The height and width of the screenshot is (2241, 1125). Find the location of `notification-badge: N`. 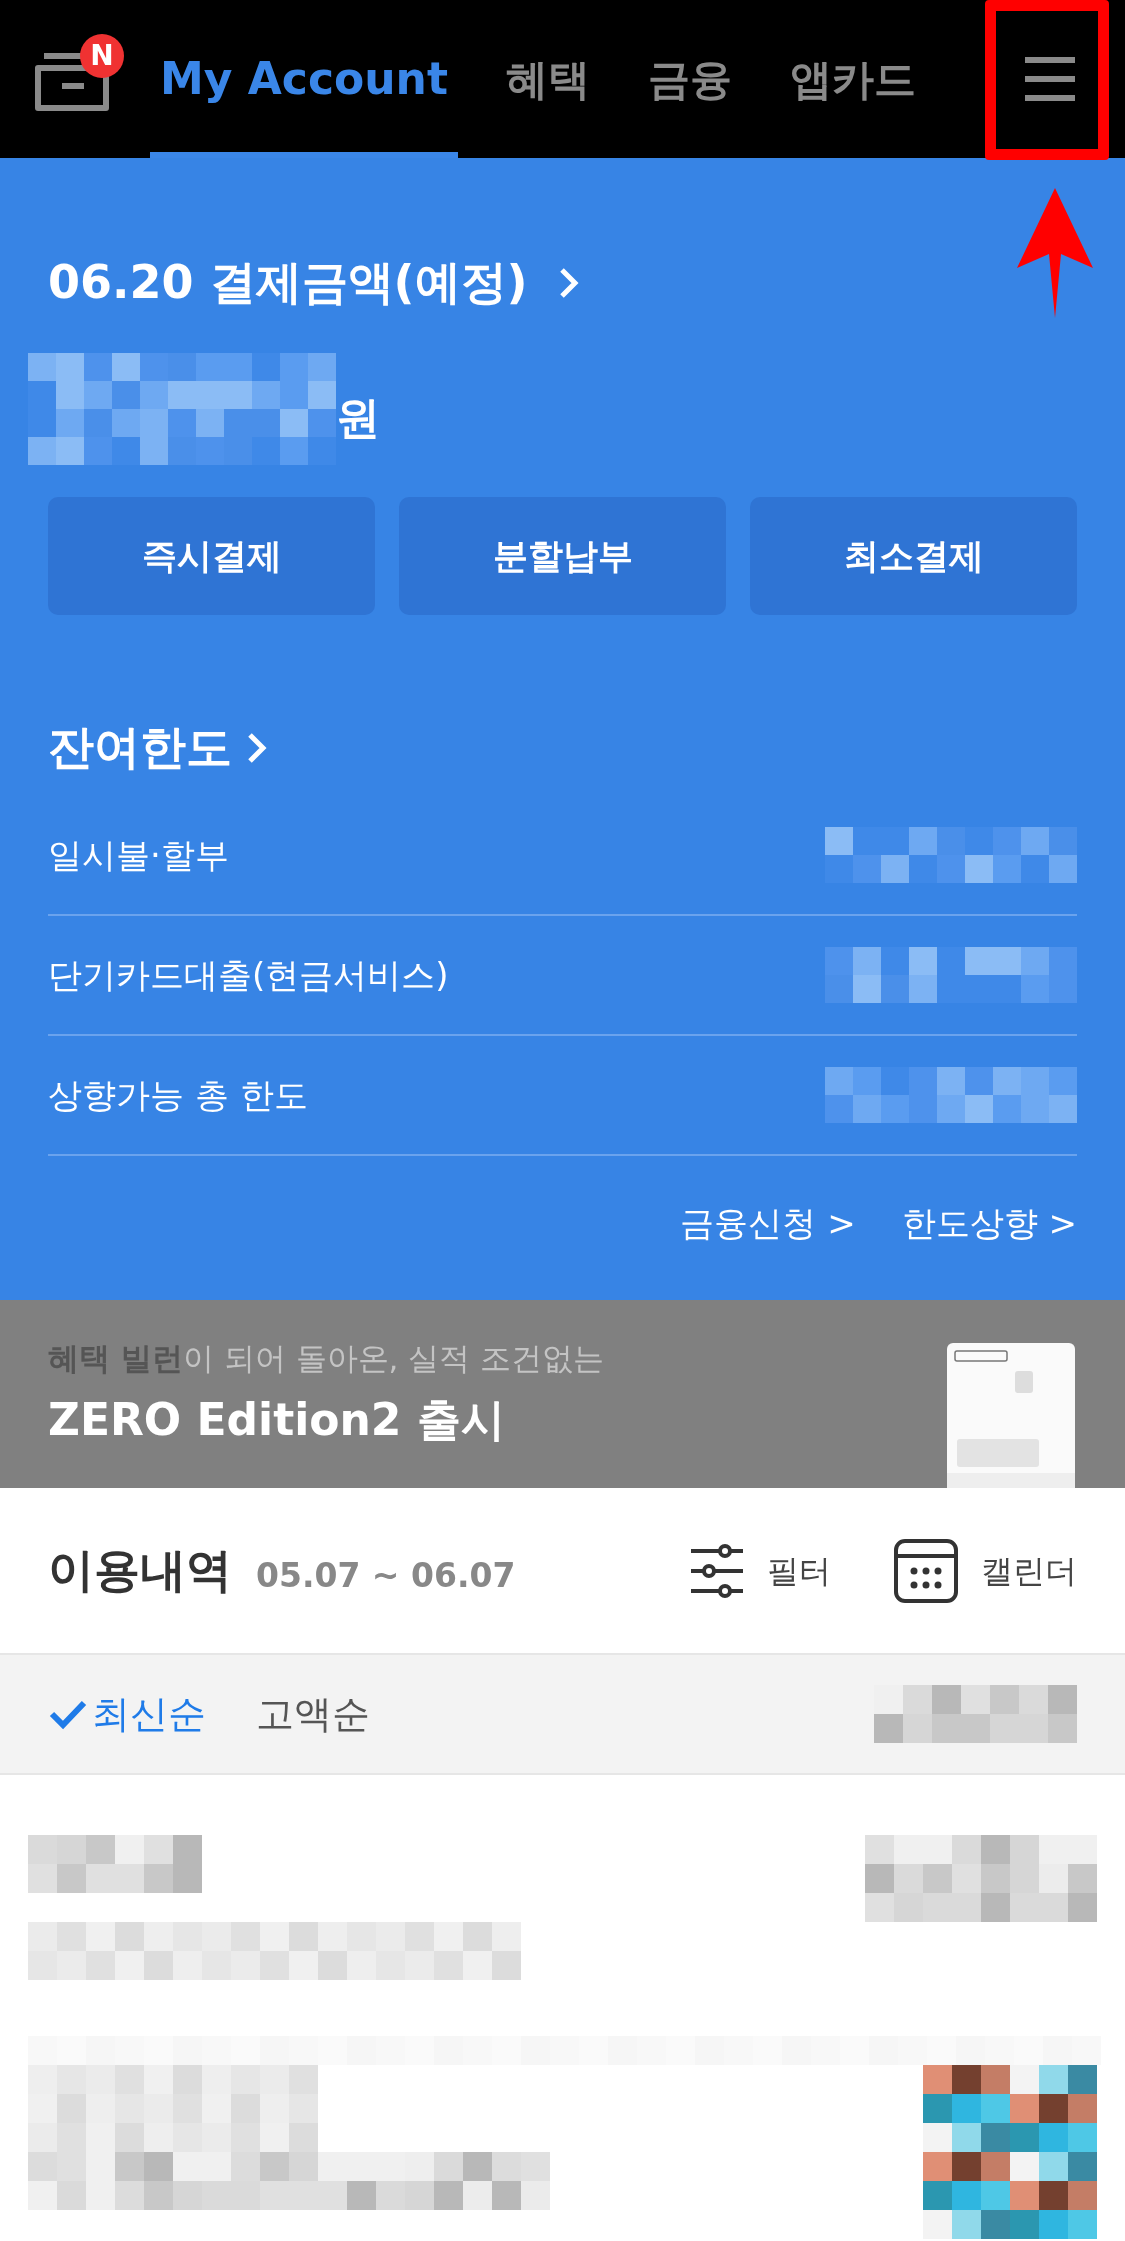

notification-badge: N is located at coordinates (102, 56).